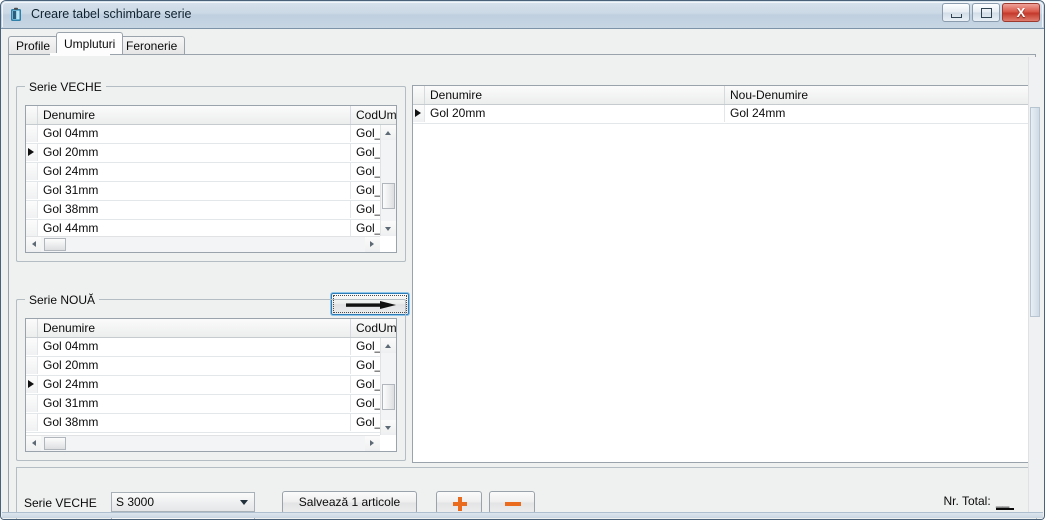  I want to click on tab-umpluturi: Umpluturi, so click(90, 43).